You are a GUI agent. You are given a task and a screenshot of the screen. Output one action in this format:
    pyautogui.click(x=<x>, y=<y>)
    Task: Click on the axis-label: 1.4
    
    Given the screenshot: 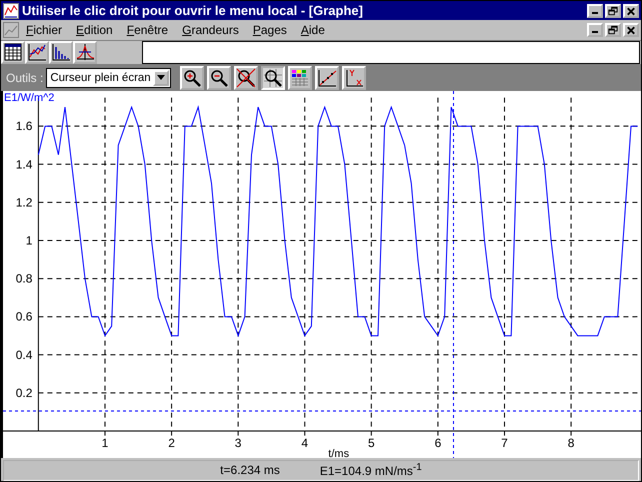 What is the action you would take?
    pyautogui.click(x=24, y=163)
    